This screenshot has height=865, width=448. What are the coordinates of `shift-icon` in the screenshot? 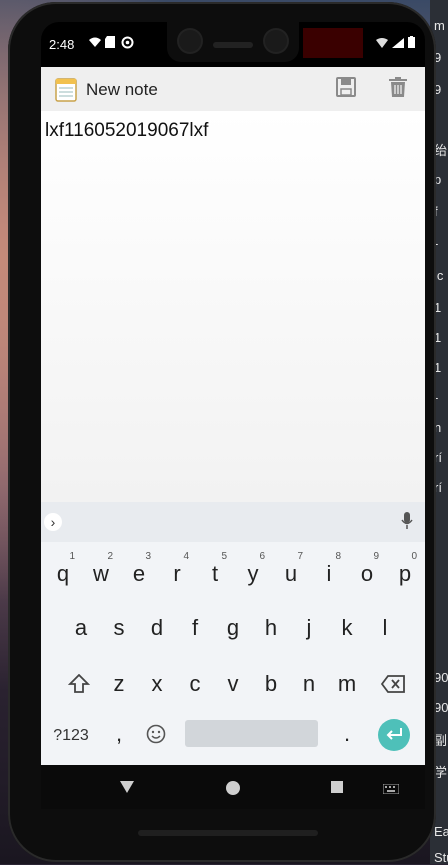 It's located at (79, 683).